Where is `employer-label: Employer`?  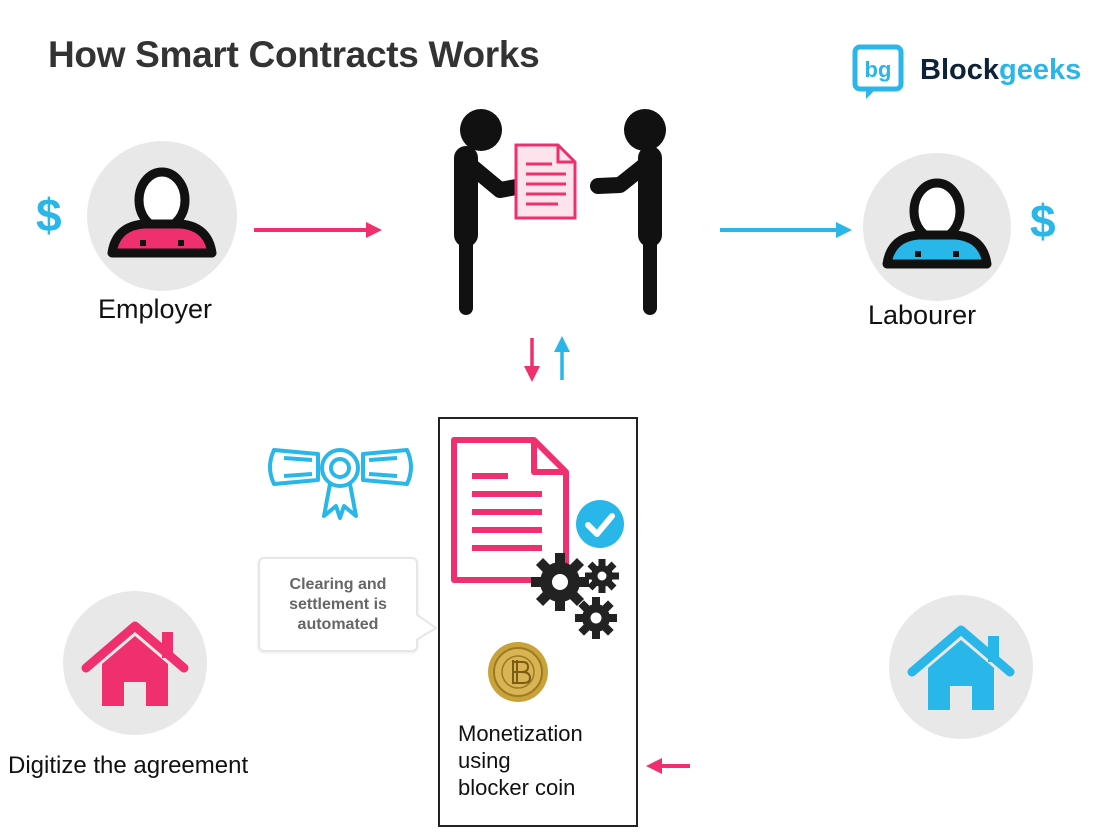
employer-label: Employer is located at coordinates (155, 309).